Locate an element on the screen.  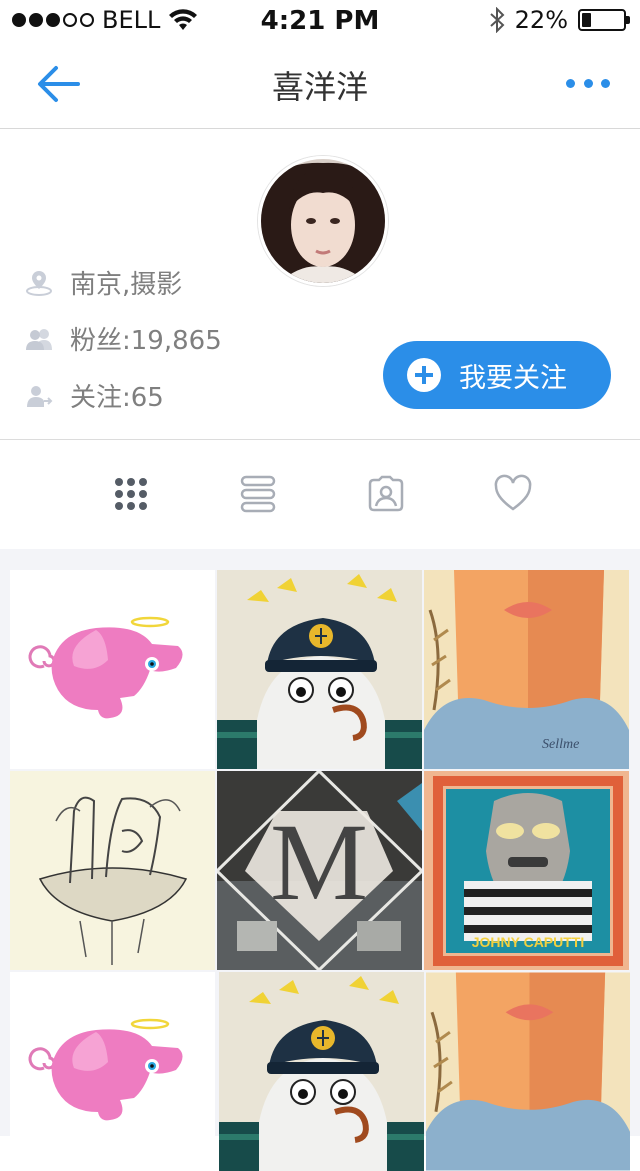
fans-icon is located at coordinates (39, 339).